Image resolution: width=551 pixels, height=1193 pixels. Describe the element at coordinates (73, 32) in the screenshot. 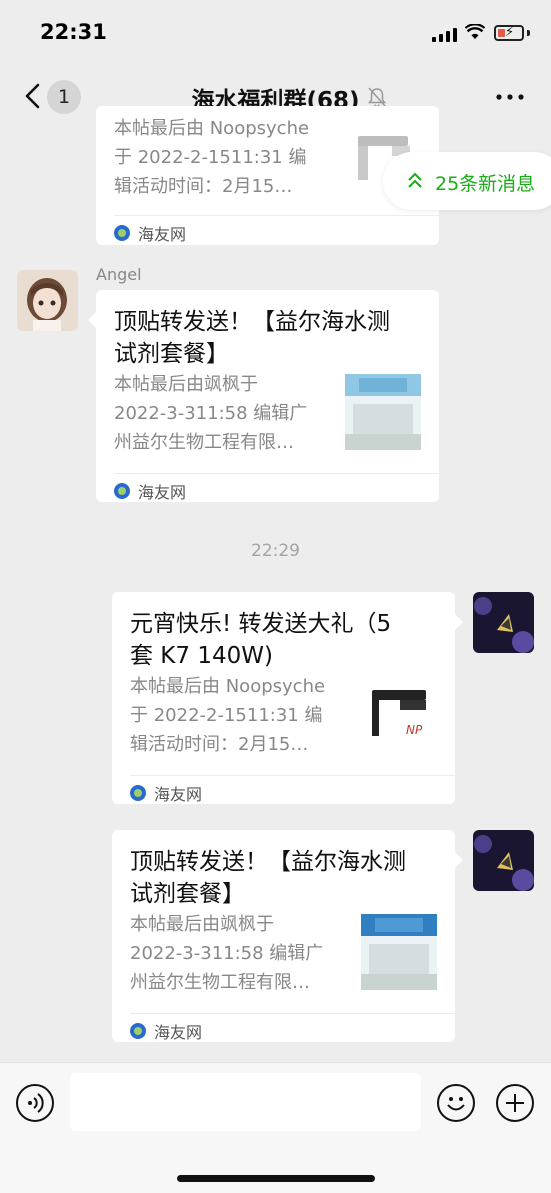

I see `status-time: 22:31` at that location.